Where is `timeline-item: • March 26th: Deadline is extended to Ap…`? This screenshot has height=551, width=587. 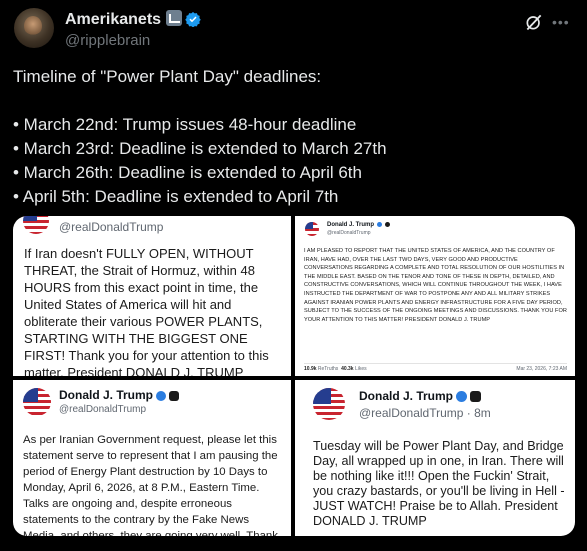 timeline-item: • March 26th: Deadline is extended to Ap… is located at coordinates (187, 172).